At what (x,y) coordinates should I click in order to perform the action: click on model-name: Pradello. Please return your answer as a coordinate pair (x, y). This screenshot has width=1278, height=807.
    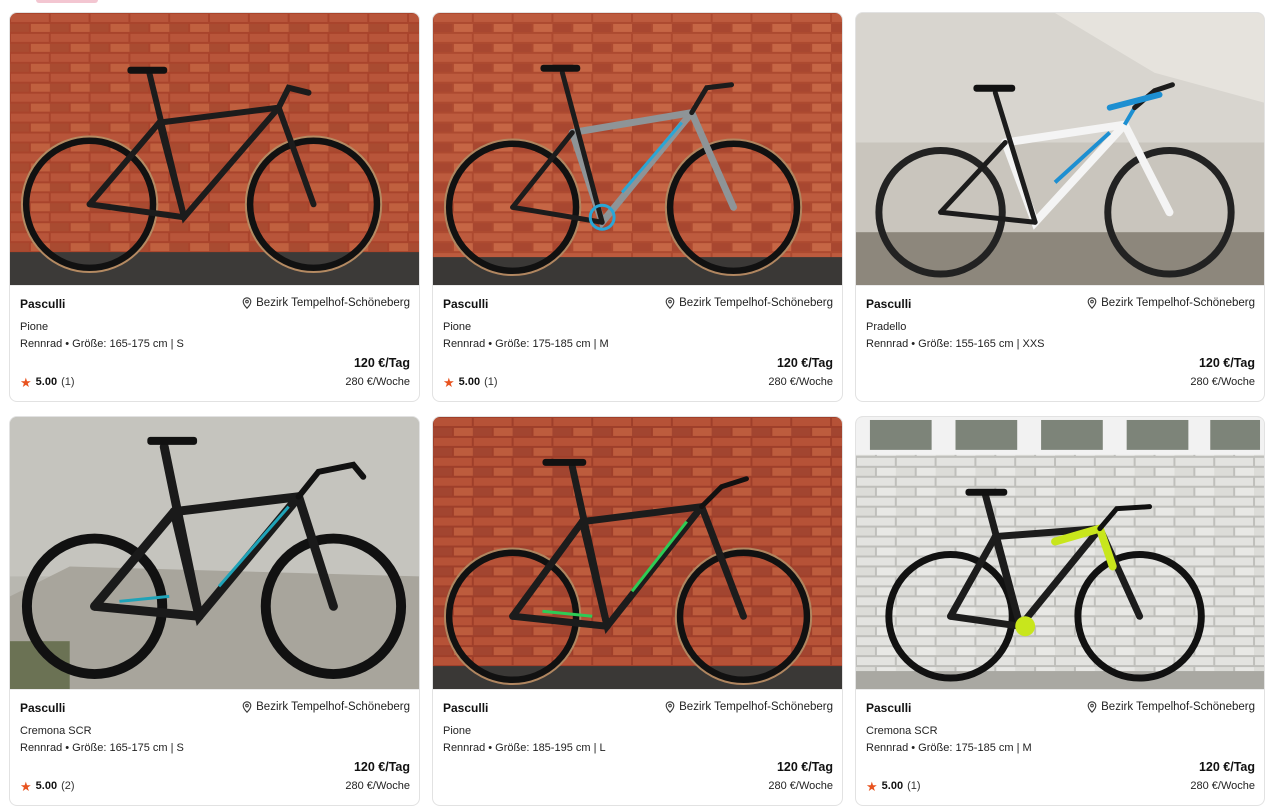
    Looking at the image, I should click on (886, 327).